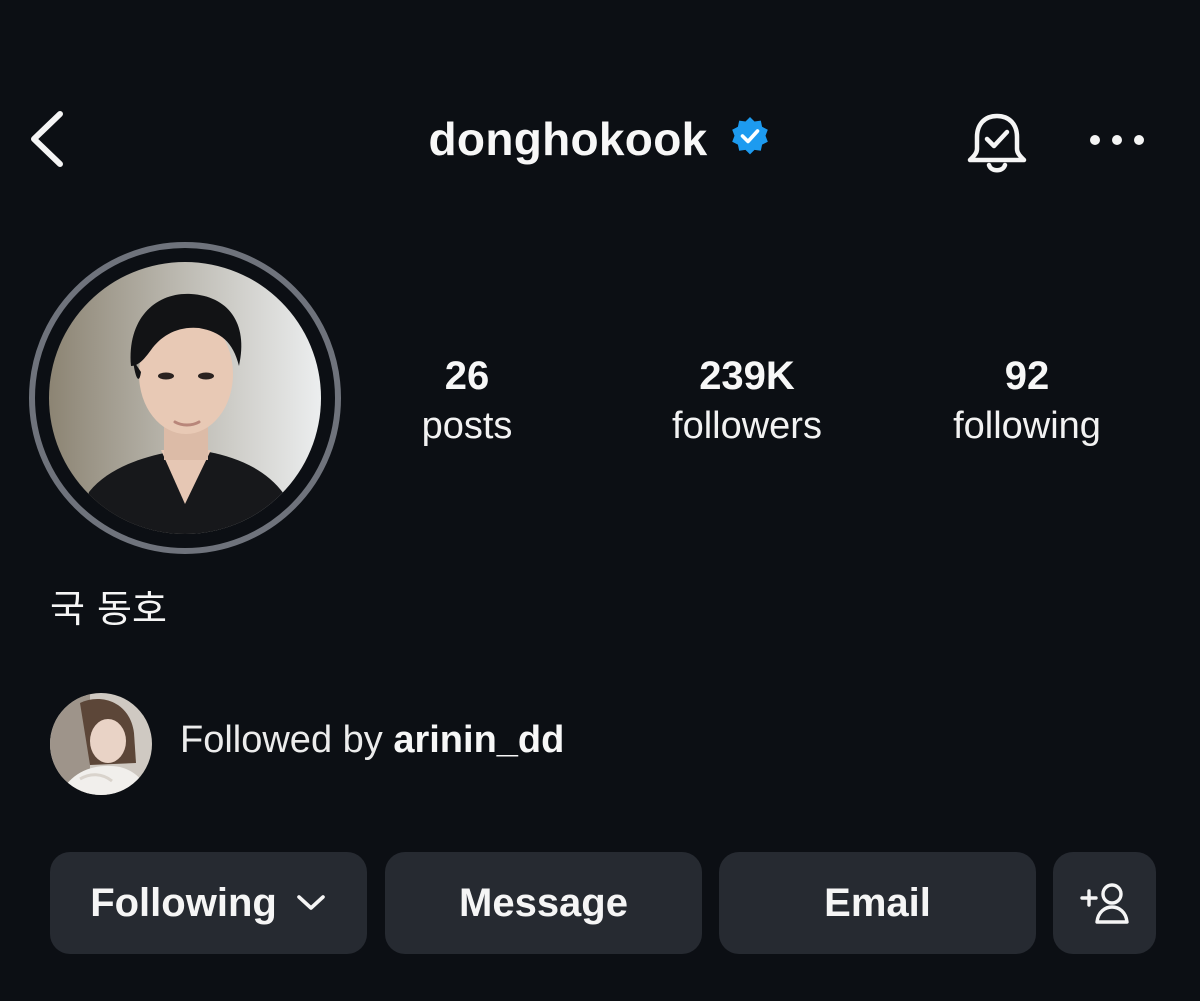  What do you see at coordinates (1027, 376) in the screenshot?
I see `following-value: 92` at bounding box center [1027, 376].